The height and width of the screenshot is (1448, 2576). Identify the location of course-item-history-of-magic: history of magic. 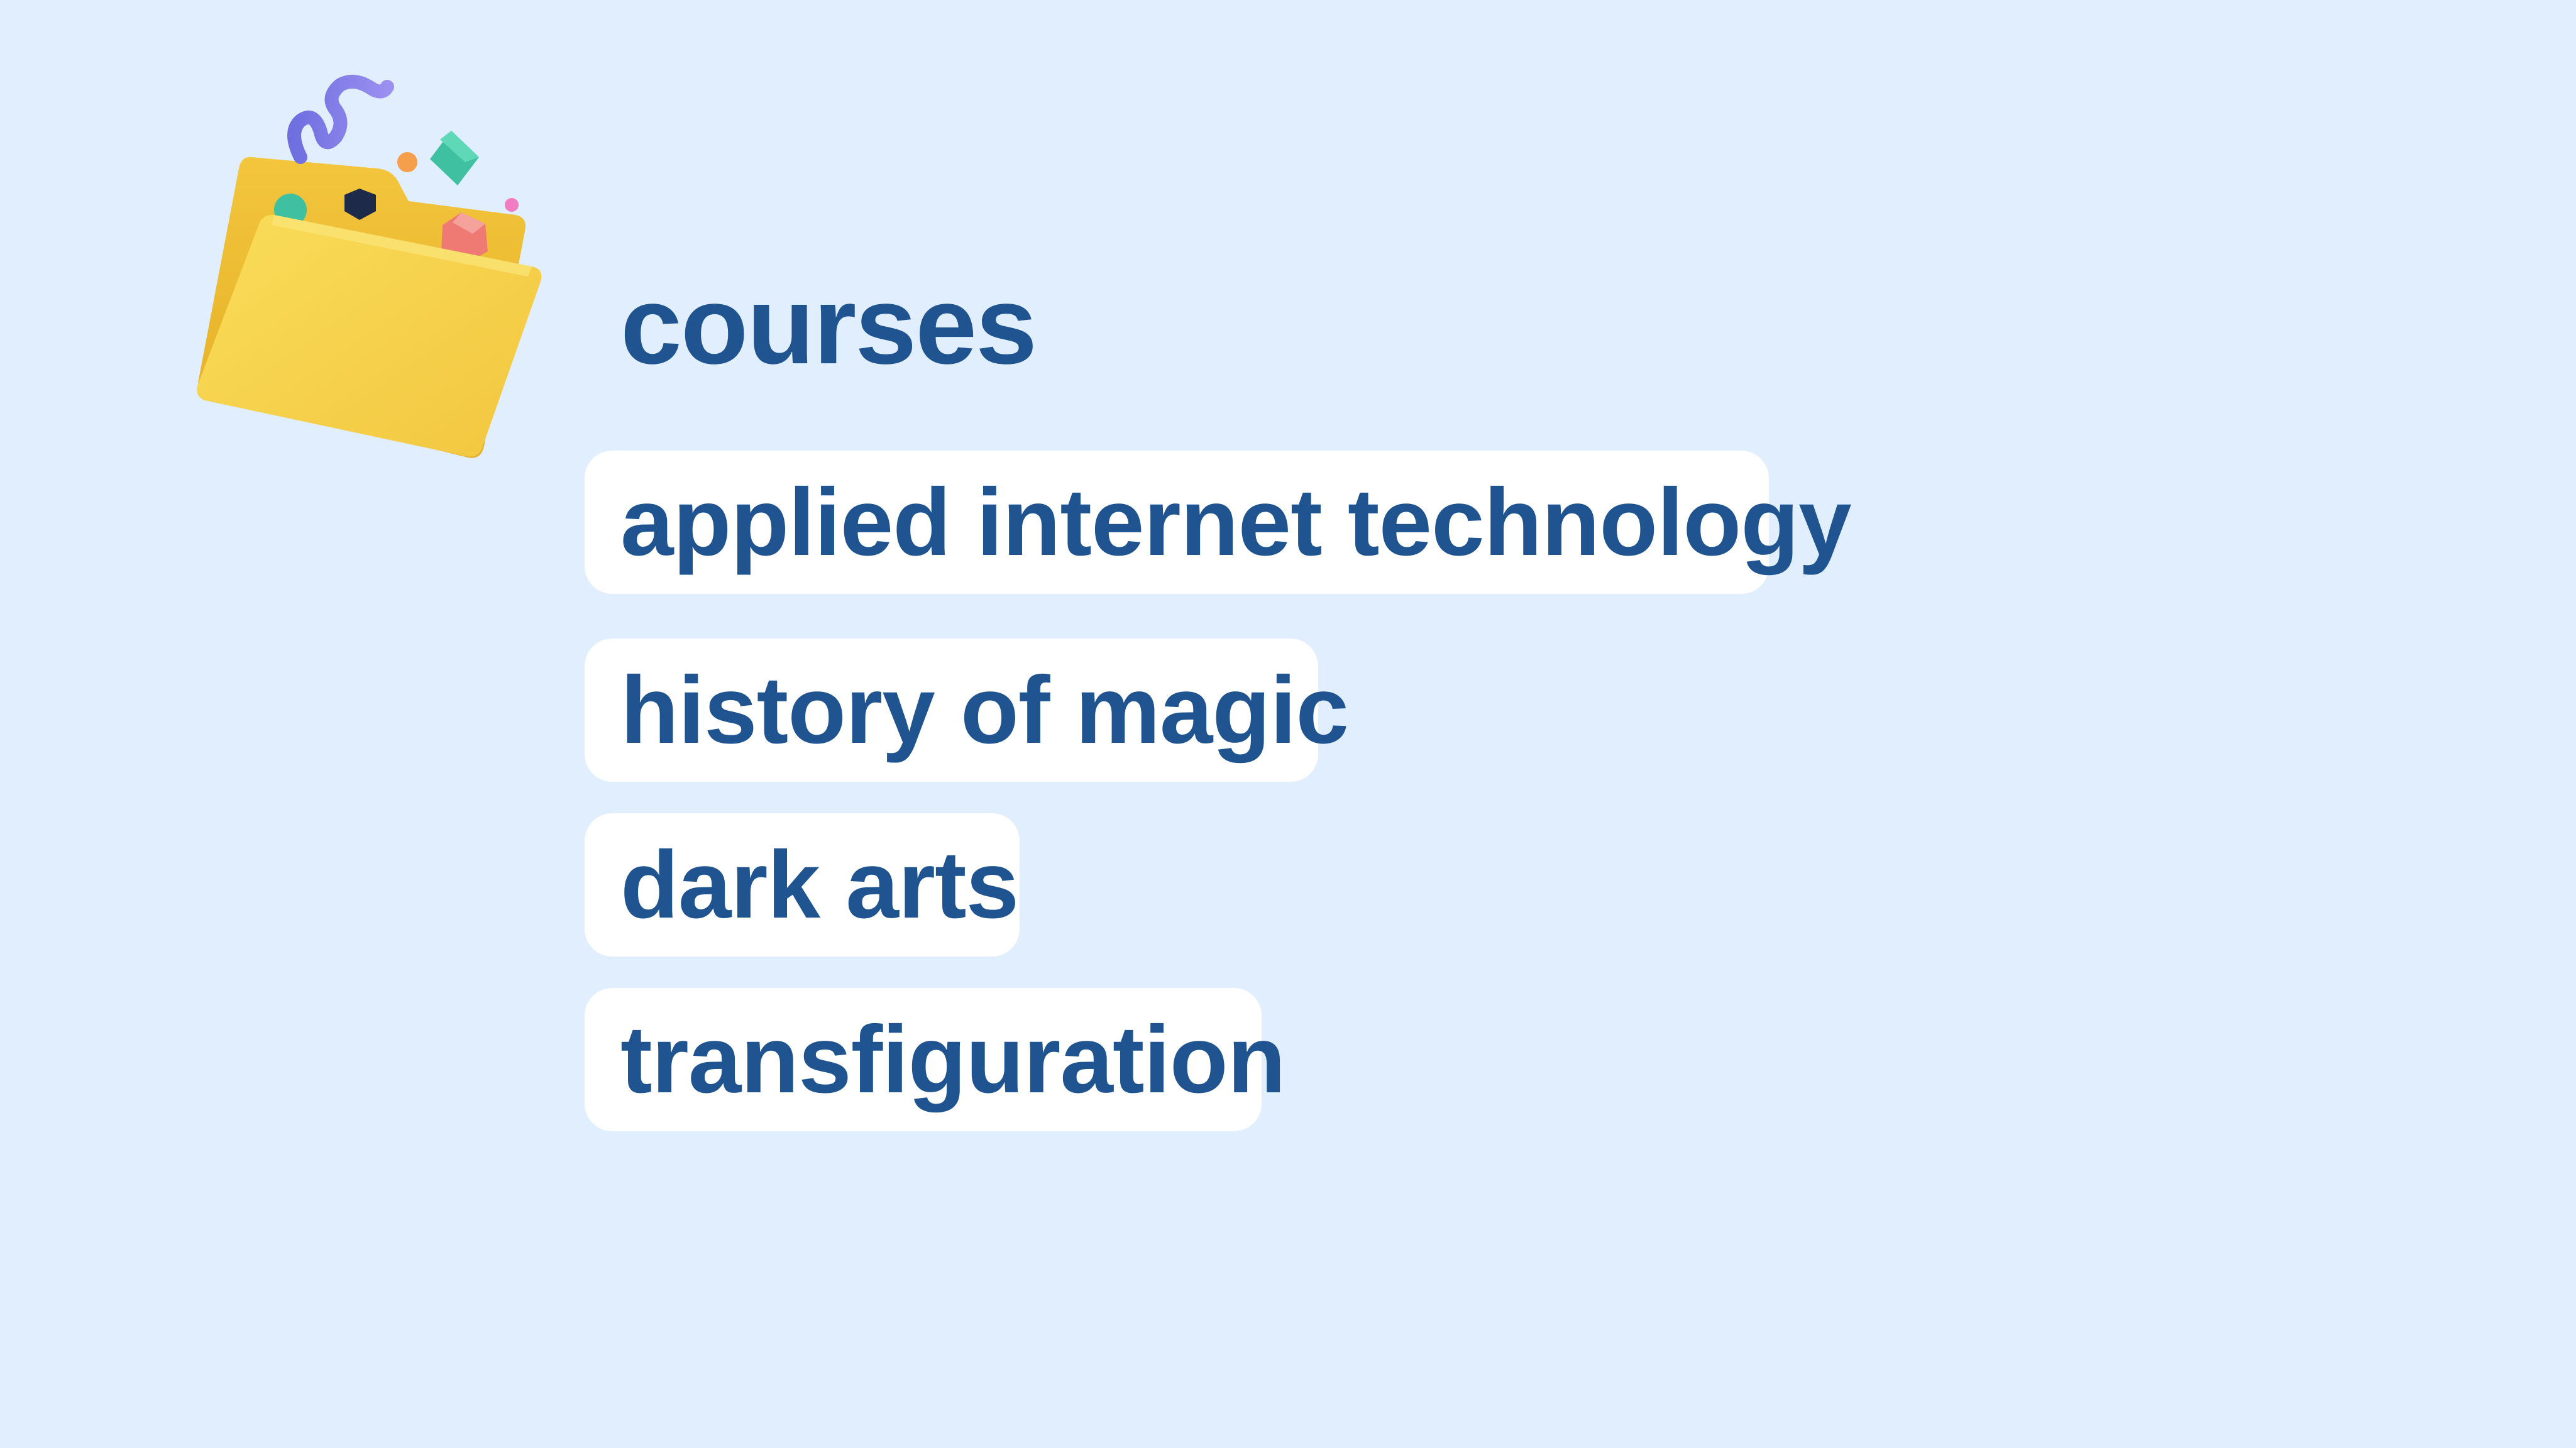
(967, 710).